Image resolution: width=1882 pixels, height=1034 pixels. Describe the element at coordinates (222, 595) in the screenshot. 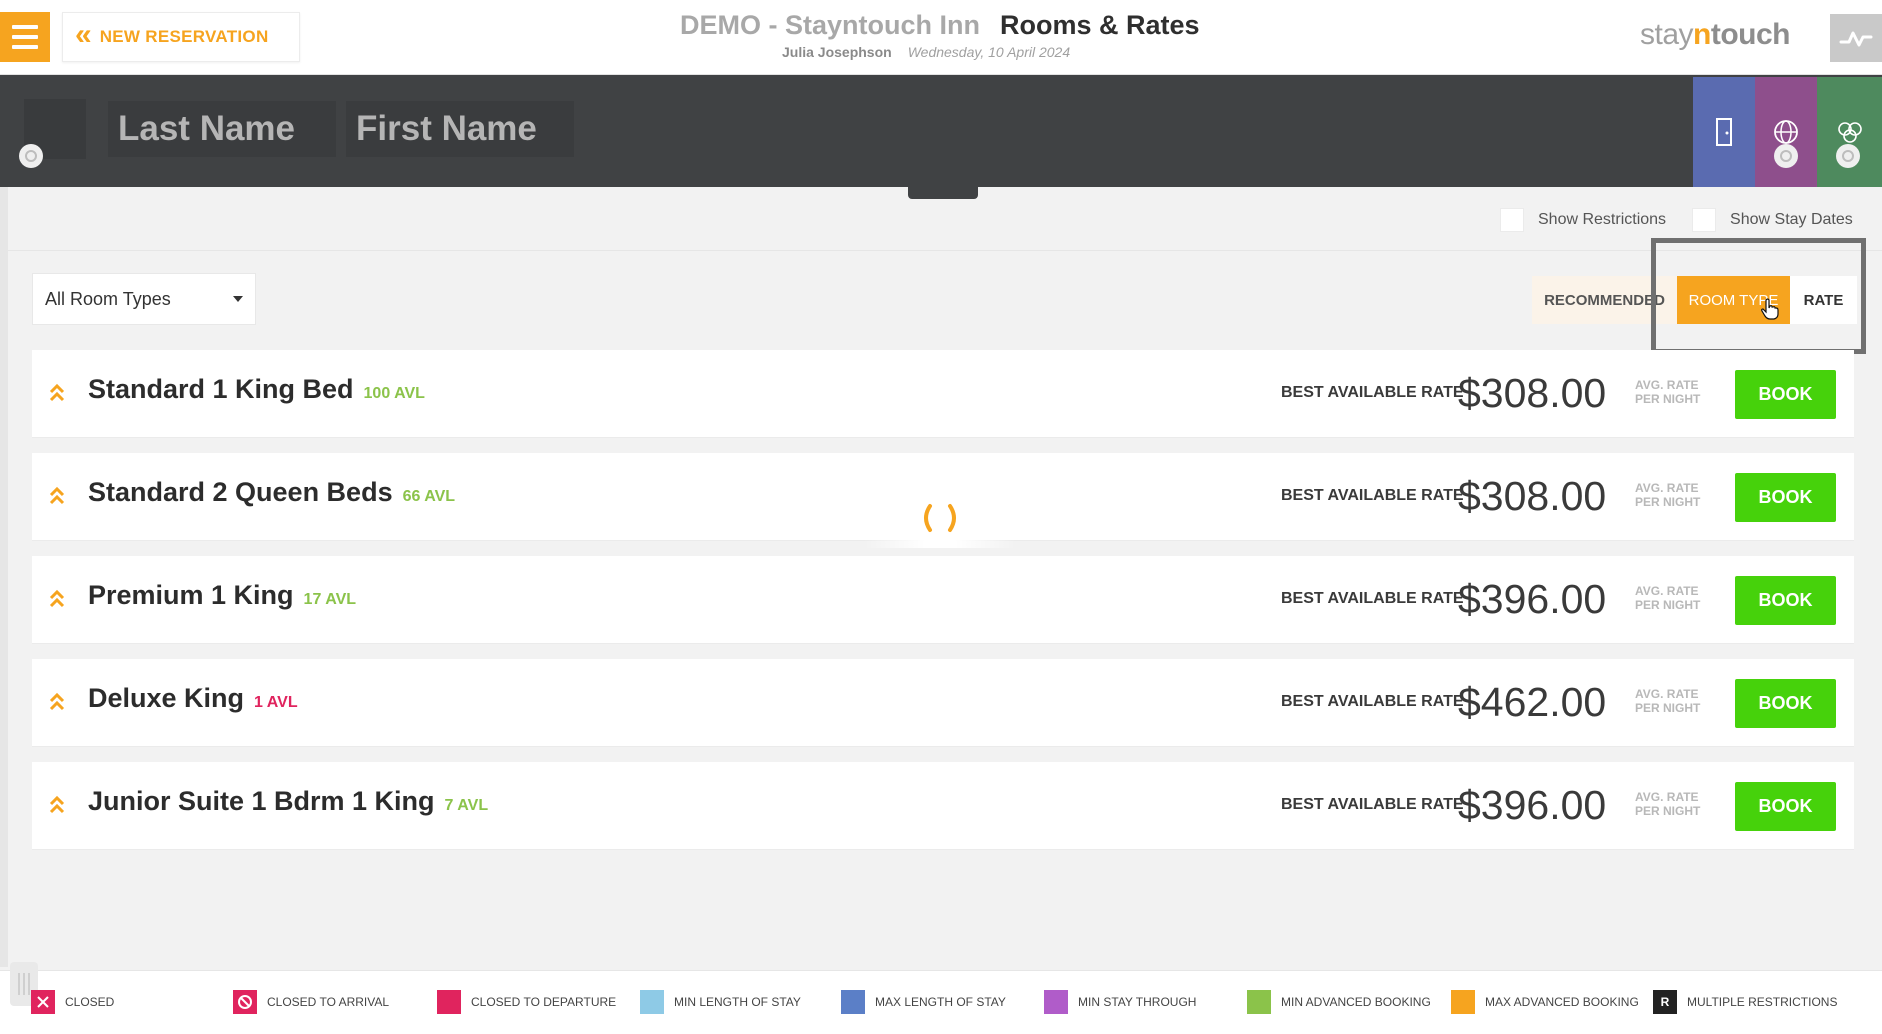

I see `room-type-name: Premium 1 King 17 AVL` at that location.